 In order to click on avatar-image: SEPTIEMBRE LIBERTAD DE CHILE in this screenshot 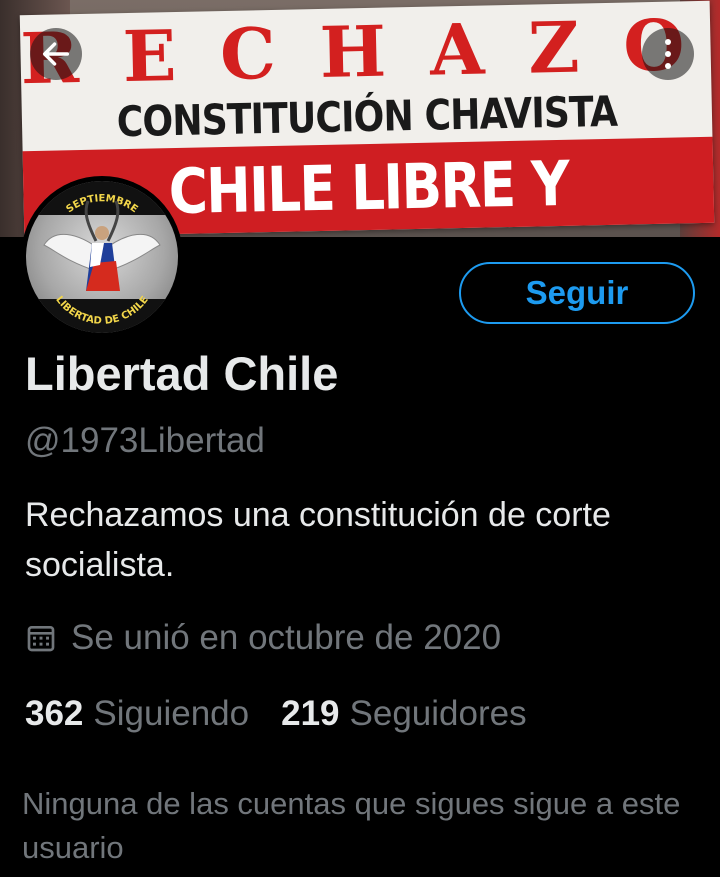, I will do `click(102, 257)`.